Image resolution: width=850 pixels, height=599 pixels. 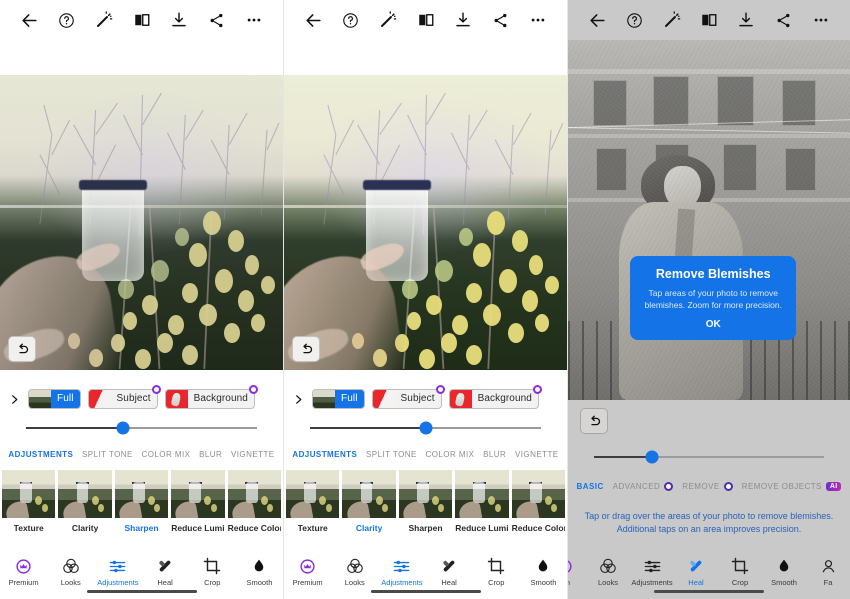 I want to click on dialog-ok-button: OK, so click(x=713, y=324).